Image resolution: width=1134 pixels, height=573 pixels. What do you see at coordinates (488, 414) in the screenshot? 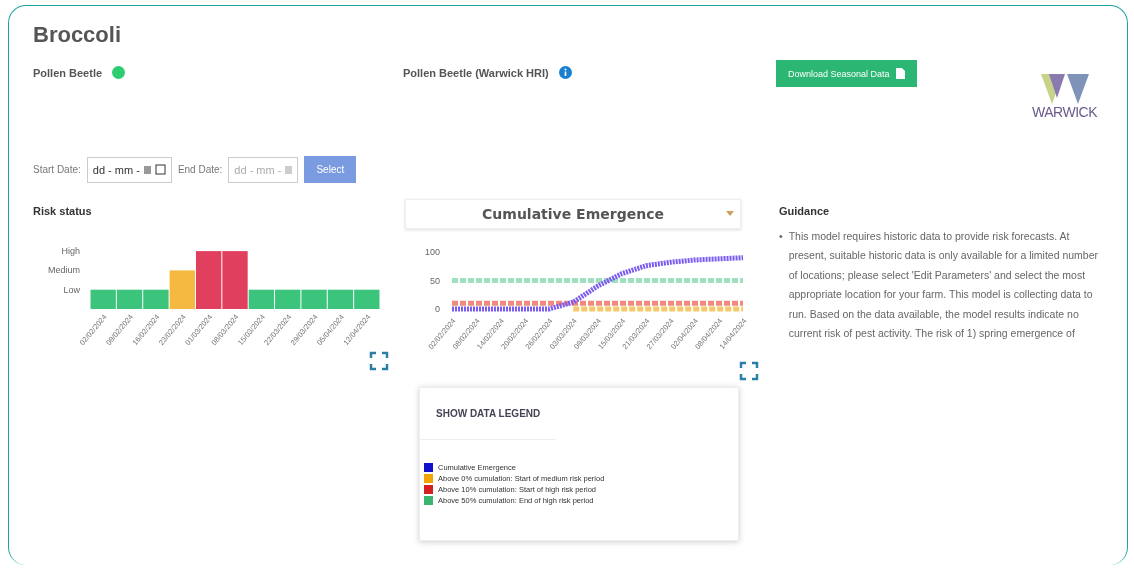
I see `legend-toggle: SHOW DATA LEGEND` at bounding box center [488, 414].